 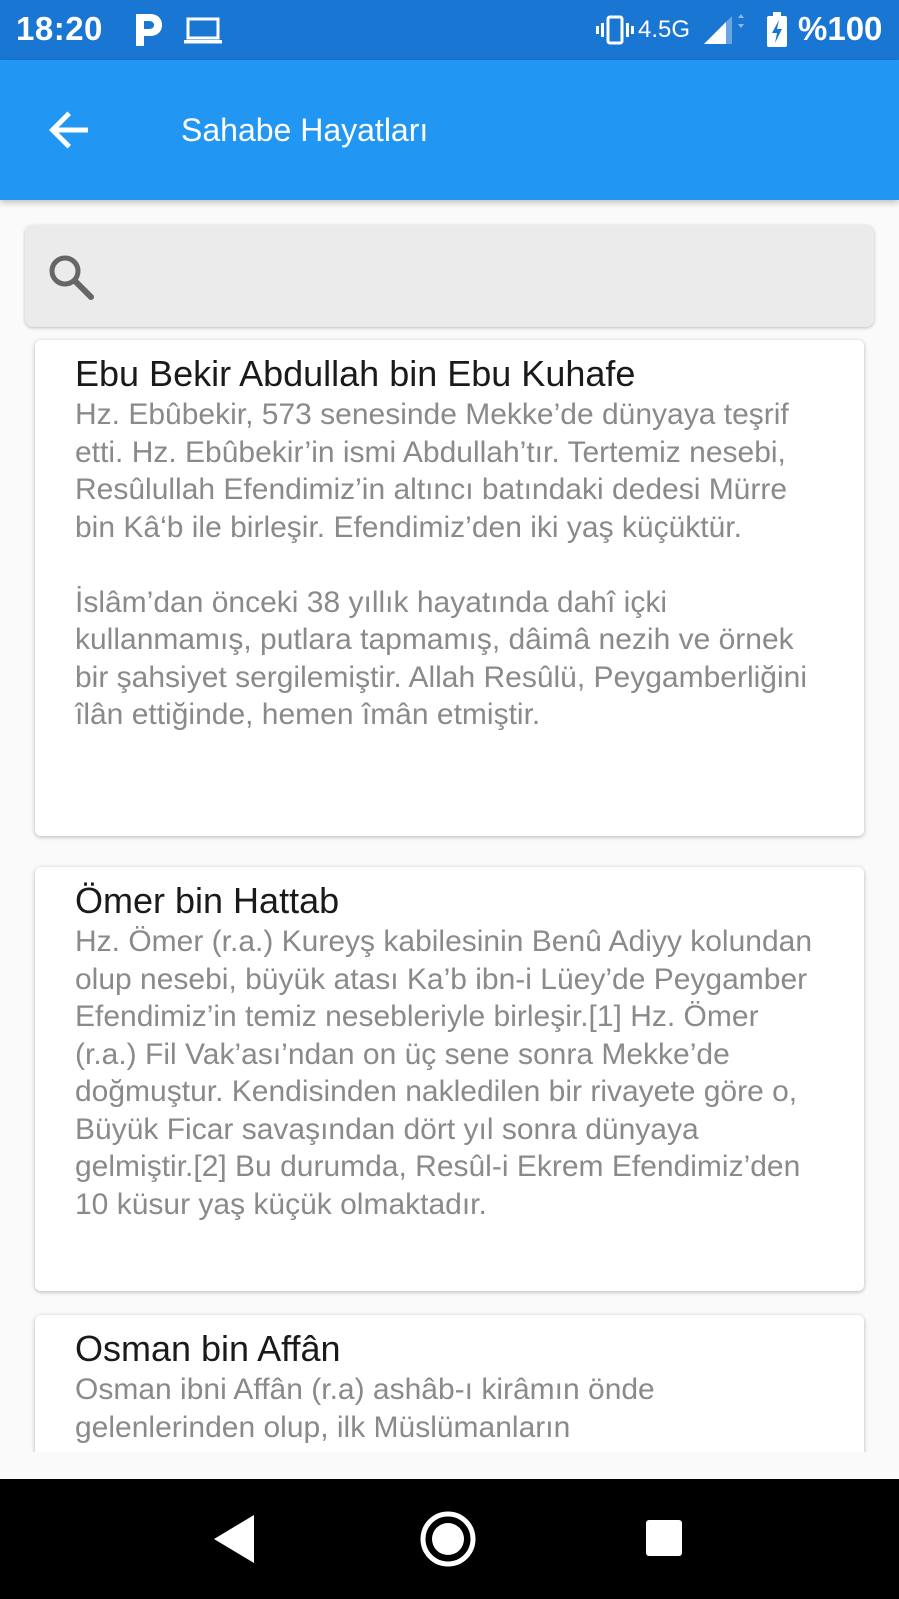 What do you see at coordinates (615, 30) in the screenshot?
I see `vibrate-icon` at bounding box center [615, 30].